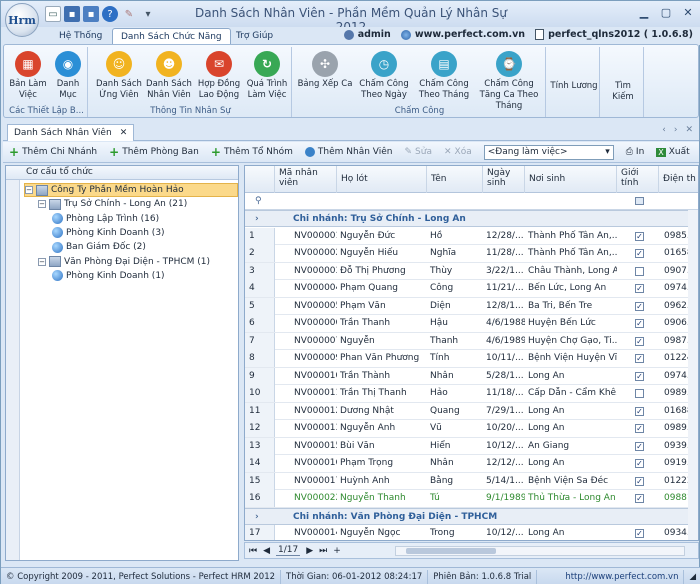 The width and height of the screenshot is (700, 584). Describe the element at coordinates (504, 179) in the screenshot. I see `col-header-ngay-sinh: Ngày sinh` at that location.